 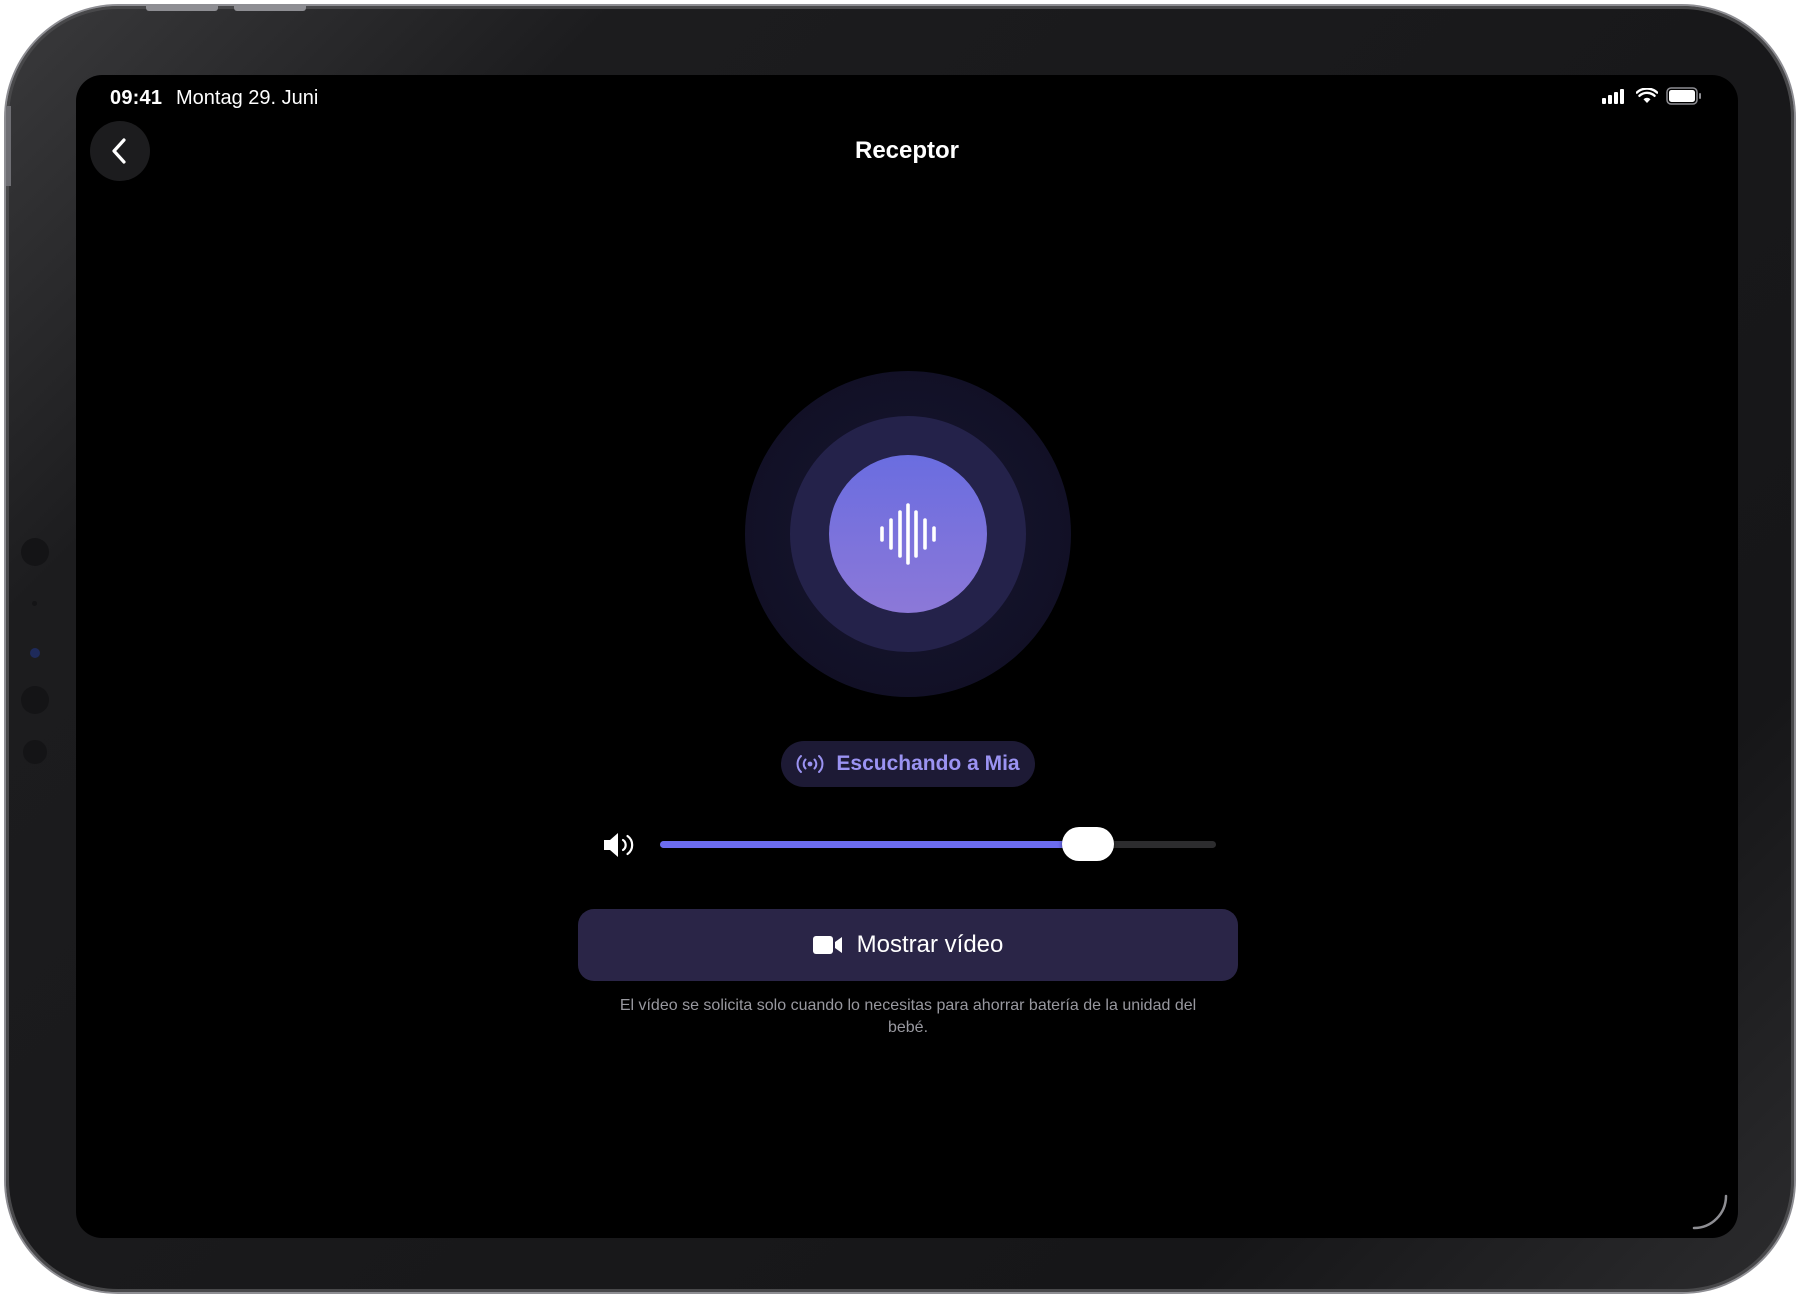 I want to click on volume-up-hardware-button, so click(x=182, y=8).